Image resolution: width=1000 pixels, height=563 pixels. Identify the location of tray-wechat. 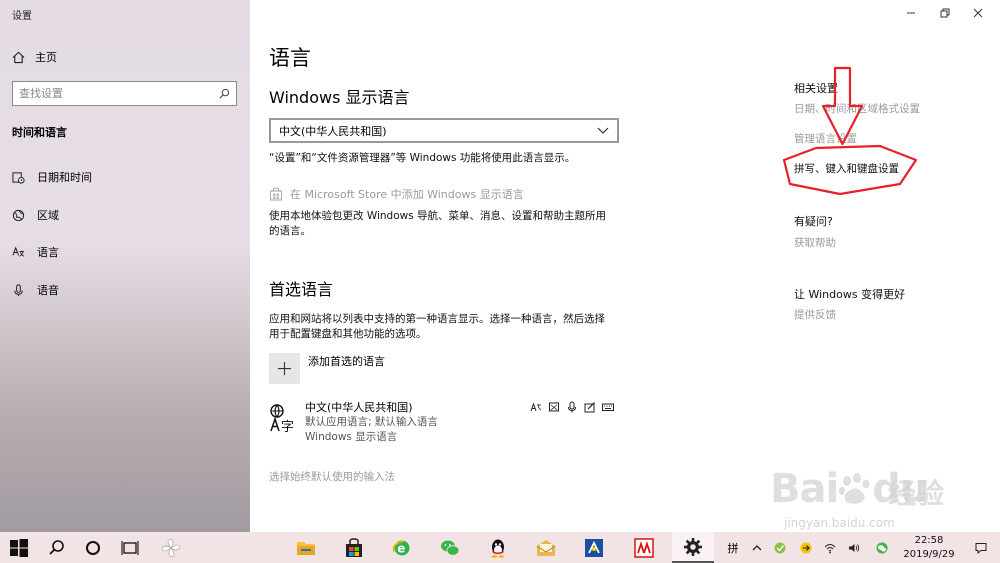
(882, 547).